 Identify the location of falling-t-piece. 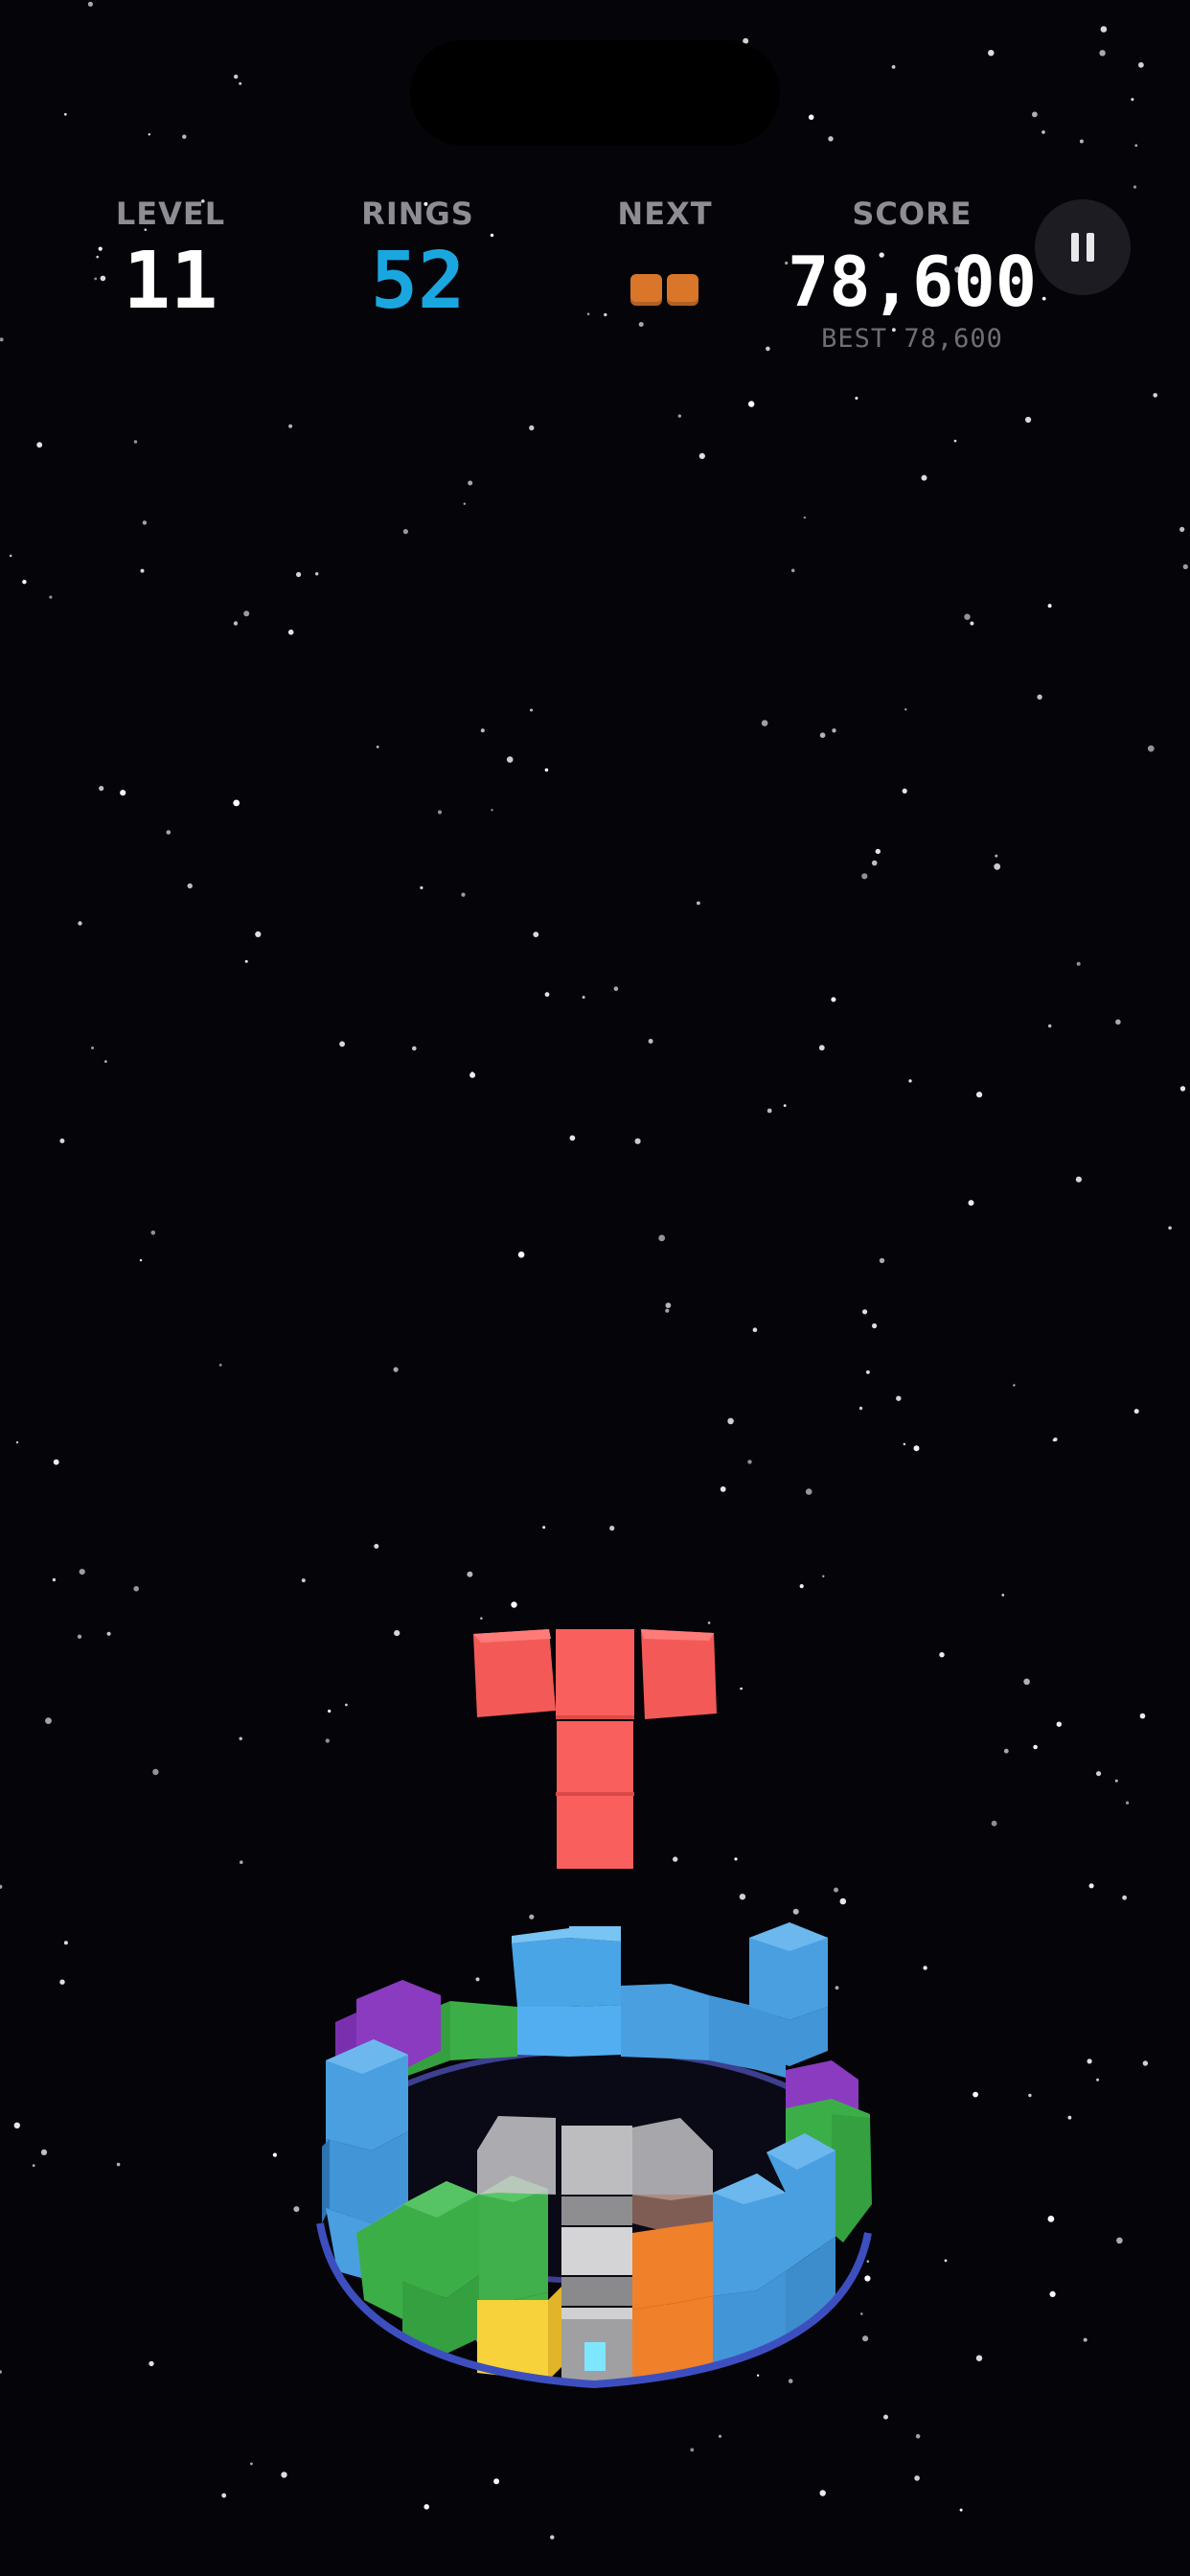
(595, 1749).